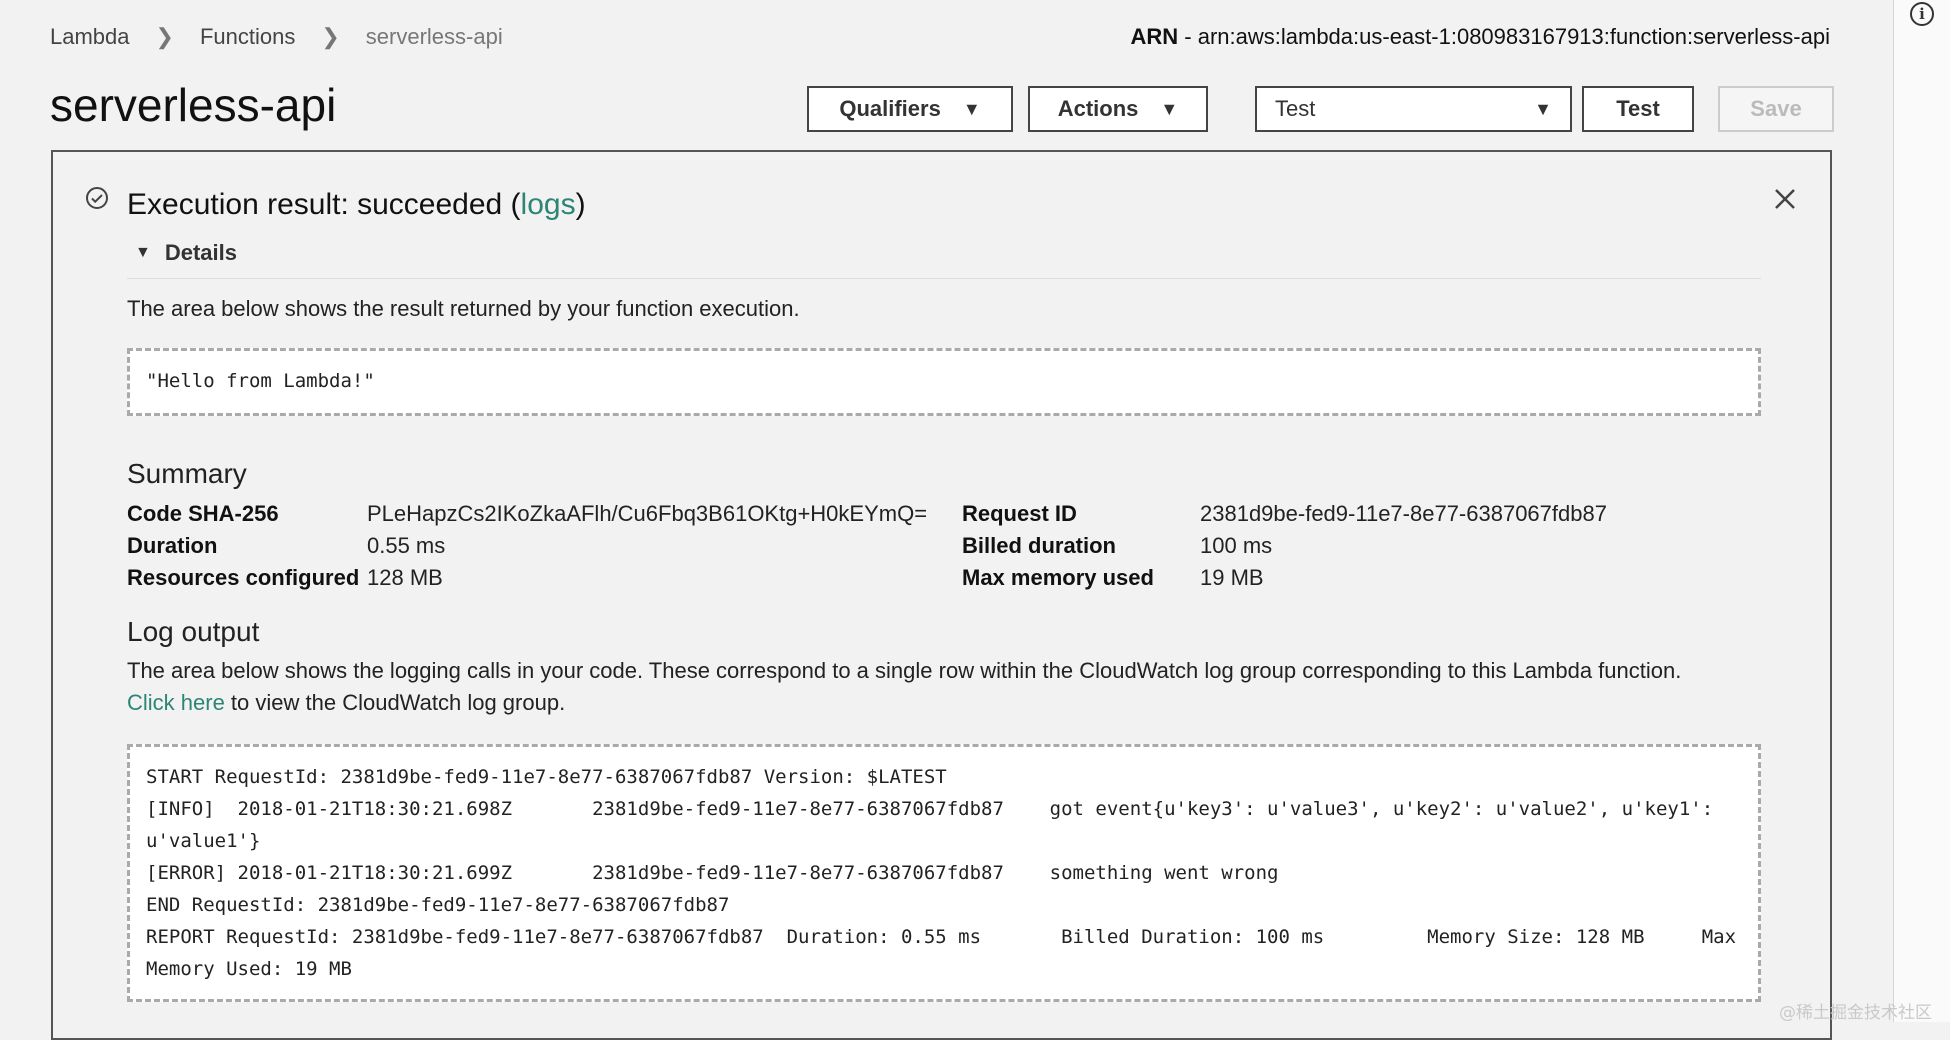 The height and width of the screenshot is (1040, 1950). I want to click on summary-label-max-memory: Max memory used, so click(1058, 577).